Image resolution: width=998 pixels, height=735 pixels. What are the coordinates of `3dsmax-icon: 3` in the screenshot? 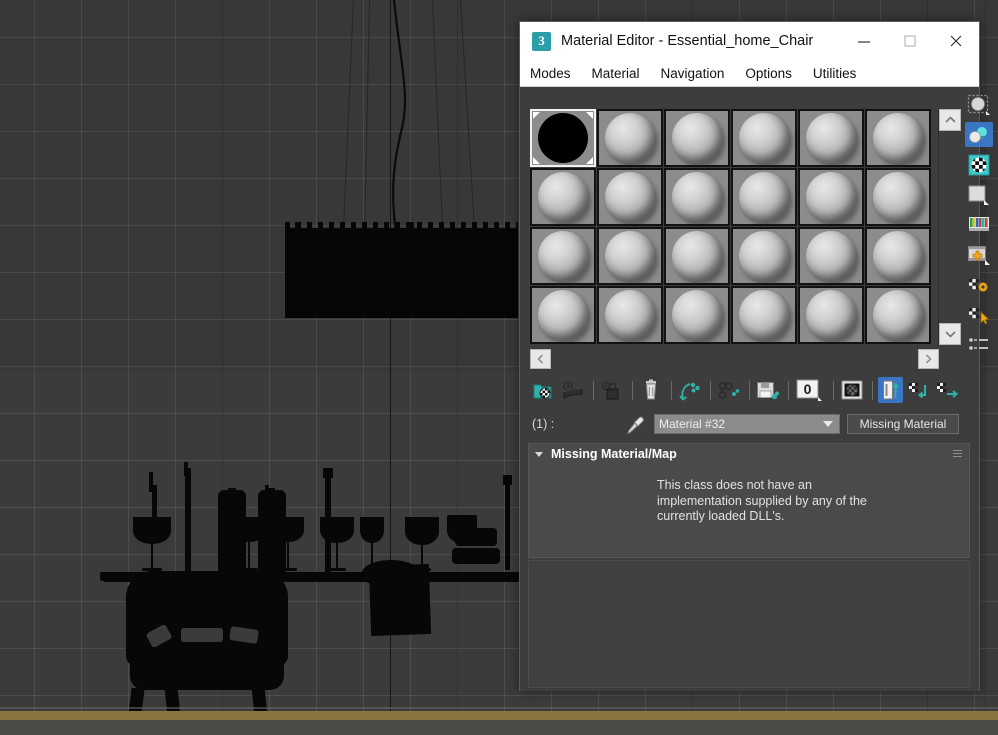 It's located at (541, 41).